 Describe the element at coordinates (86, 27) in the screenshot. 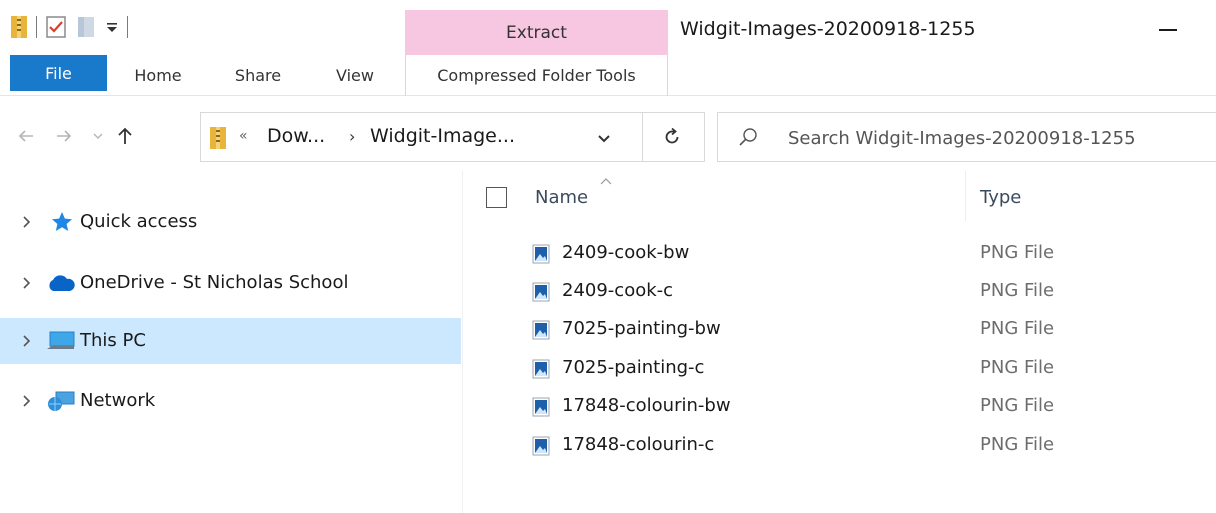

I see `new-folder-icon` at that location.